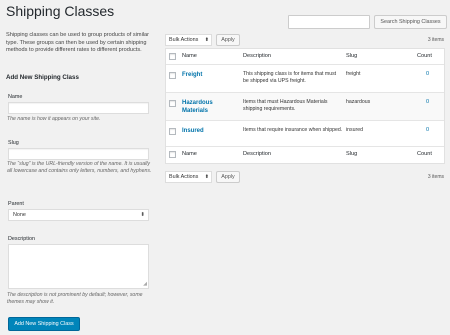  What do you see at coordinates (305, 155) in the screenshot?
I see `table-footer-row: Name Description Slug Count` at bounding box center [305, 155].